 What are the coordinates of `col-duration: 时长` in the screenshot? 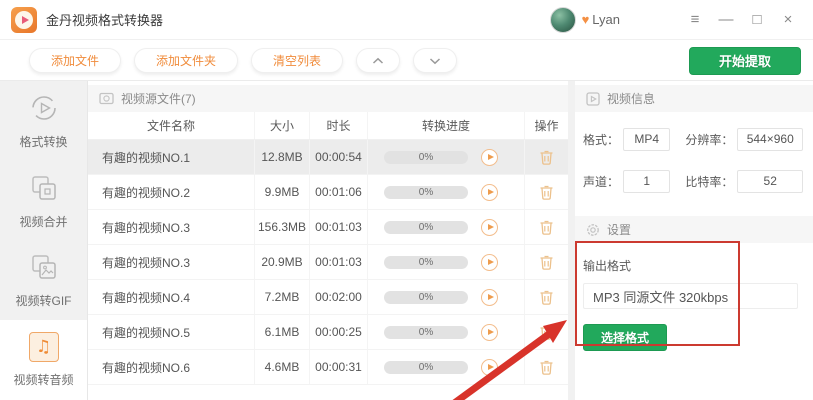 It's located at (339, 125).